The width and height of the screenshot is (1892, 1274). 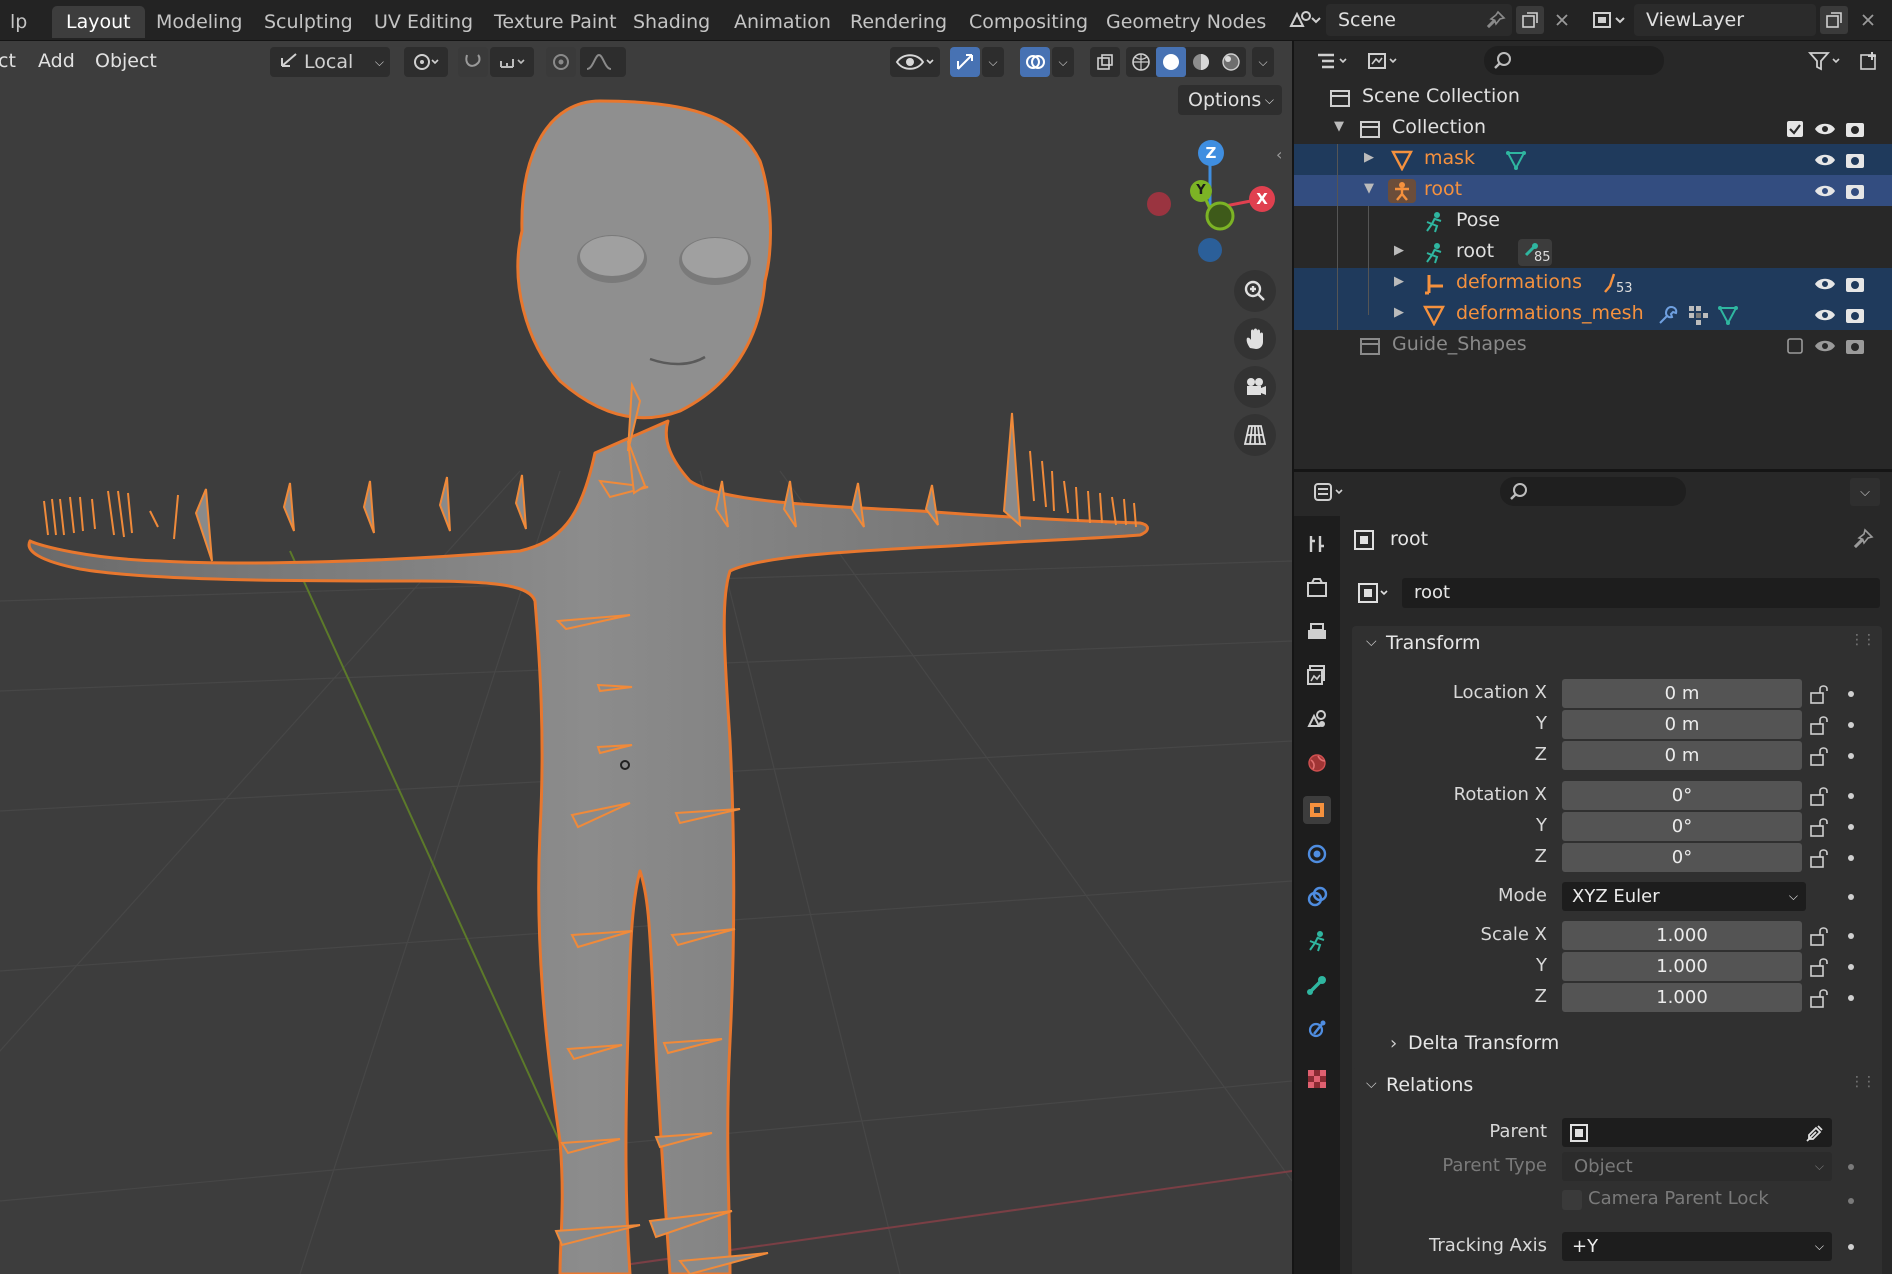 I want to click on view-layer-tab-icon, so click(x=1317, y=675).